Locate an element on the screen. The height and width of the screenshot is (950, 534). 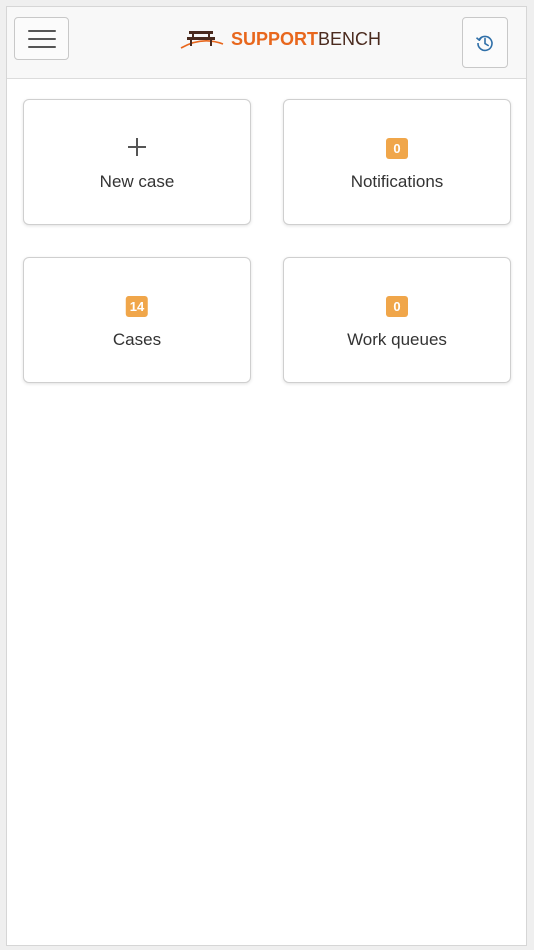
top-header: SUPPORTBENCH is located at coordinates (266, 43).